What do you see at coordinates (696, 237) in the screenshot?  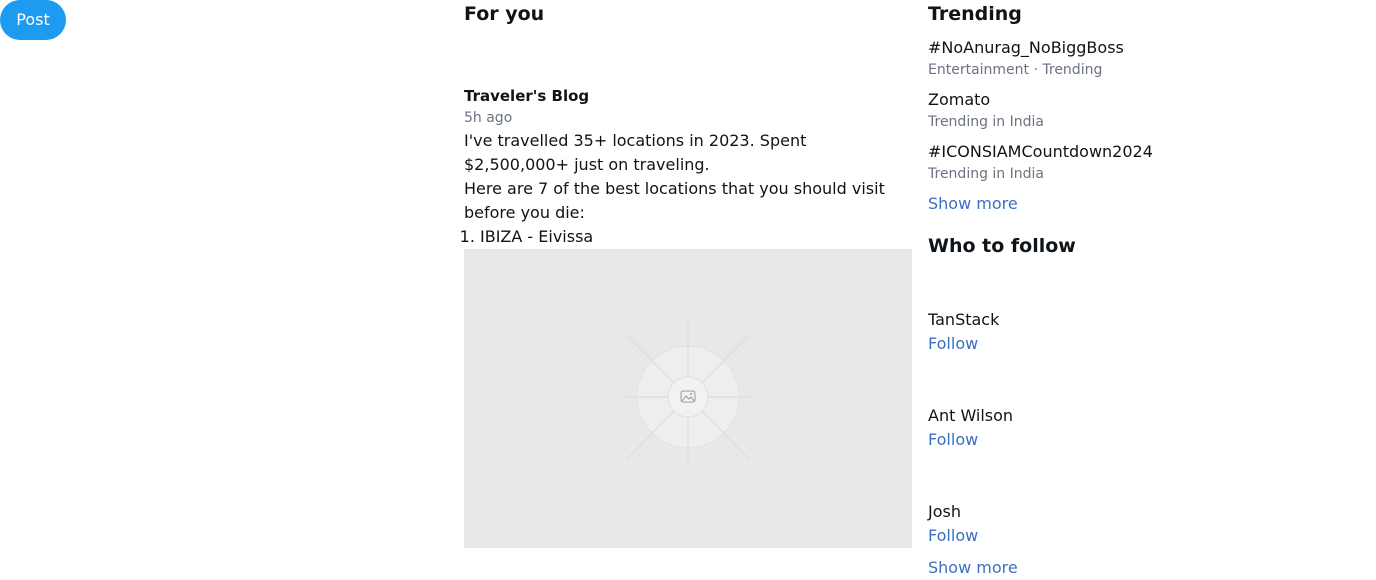 I see `post-list-item: IBIZA - Eivissa` at bounding box center [696, 237].